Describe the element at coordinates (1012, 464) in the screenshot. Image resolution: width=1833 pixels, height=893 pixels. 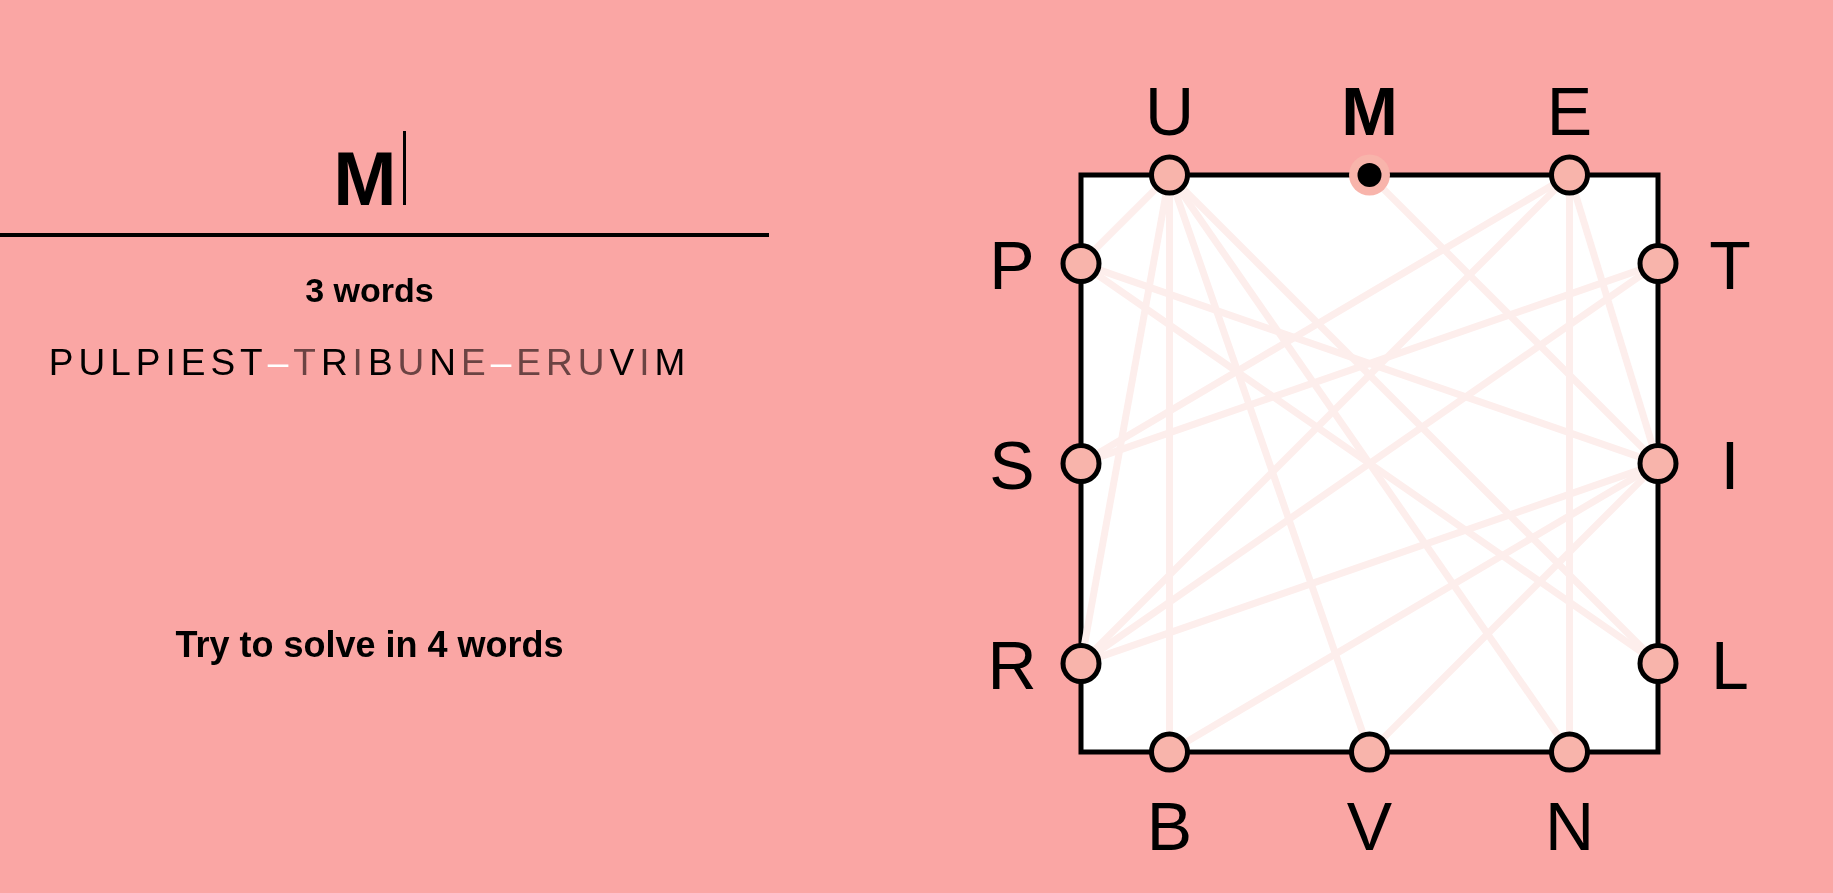
I see `letter-label: S` at that location.